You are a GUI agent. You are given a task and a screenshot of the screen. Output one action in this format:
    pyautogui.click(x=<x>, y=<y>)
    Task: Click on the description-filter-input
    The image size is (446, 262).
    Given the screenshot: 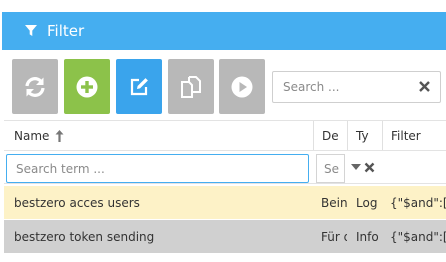 What is the action you would take?
    pyautogui.click(x=330, y=168)
    